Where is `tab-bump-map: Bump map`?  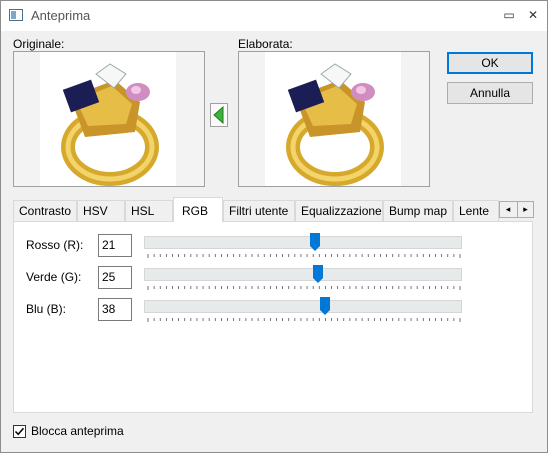
tab-bump-map: Bump map is located at coordinates (418, 210).